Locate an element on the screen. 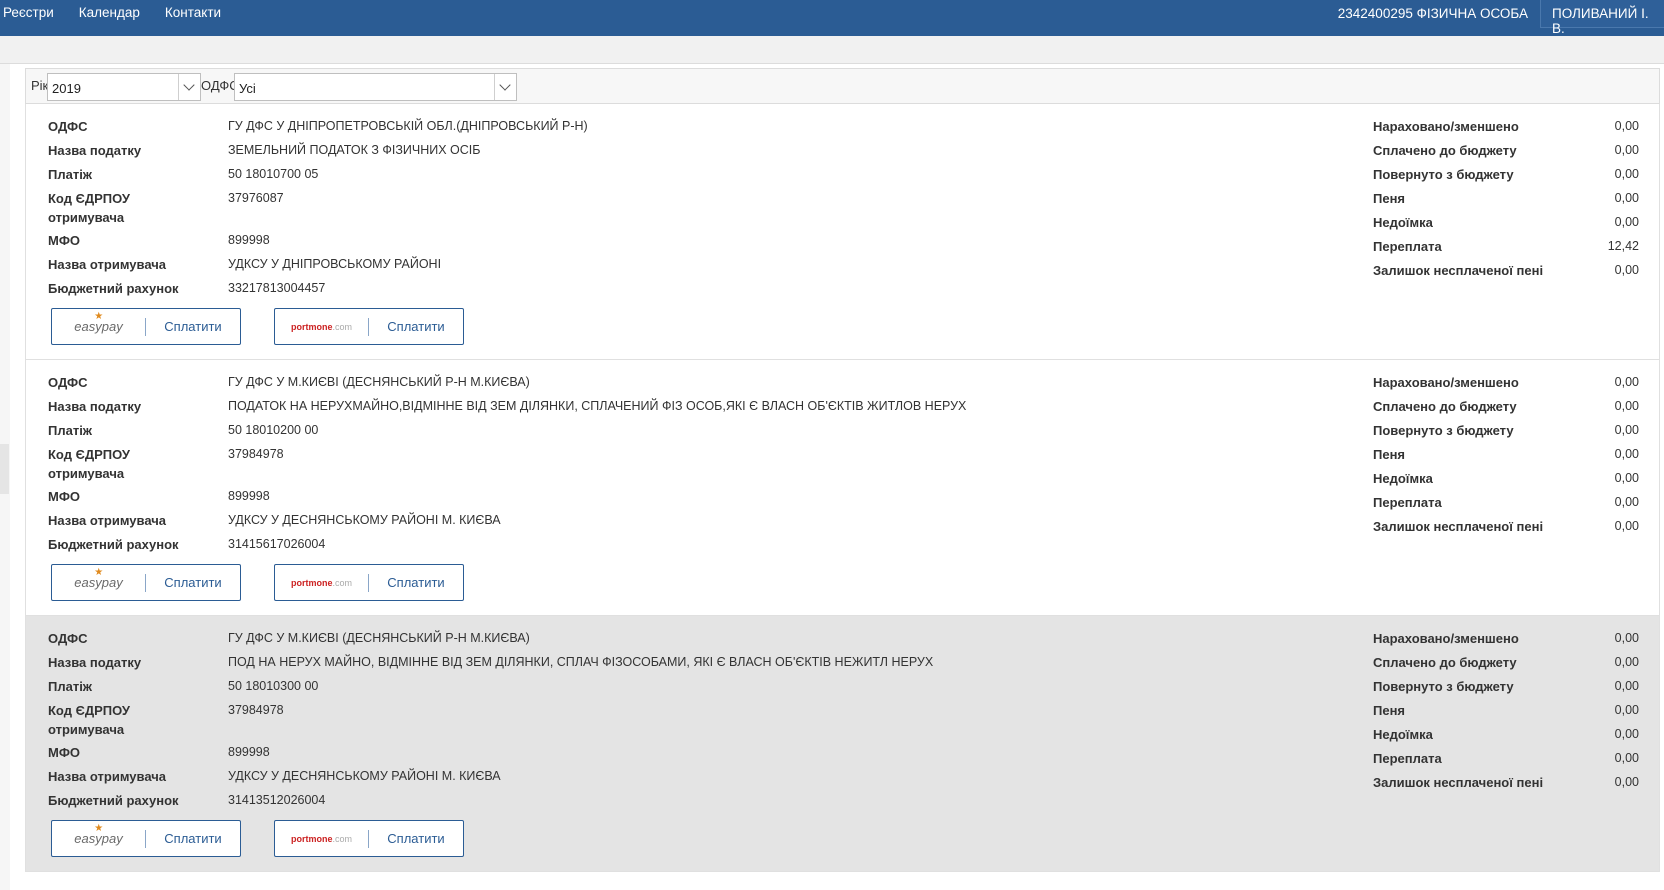 The width and height of the screenshot is (1664, 890). paid-label: Сплачено до бюджету is located at coordinates (1445, 662).